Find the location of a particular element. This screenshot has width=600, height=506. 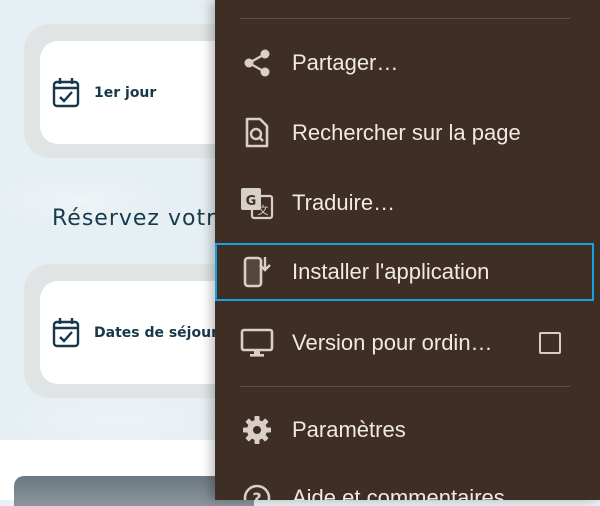

help-icon: ? is located at coordinates (257, 490).